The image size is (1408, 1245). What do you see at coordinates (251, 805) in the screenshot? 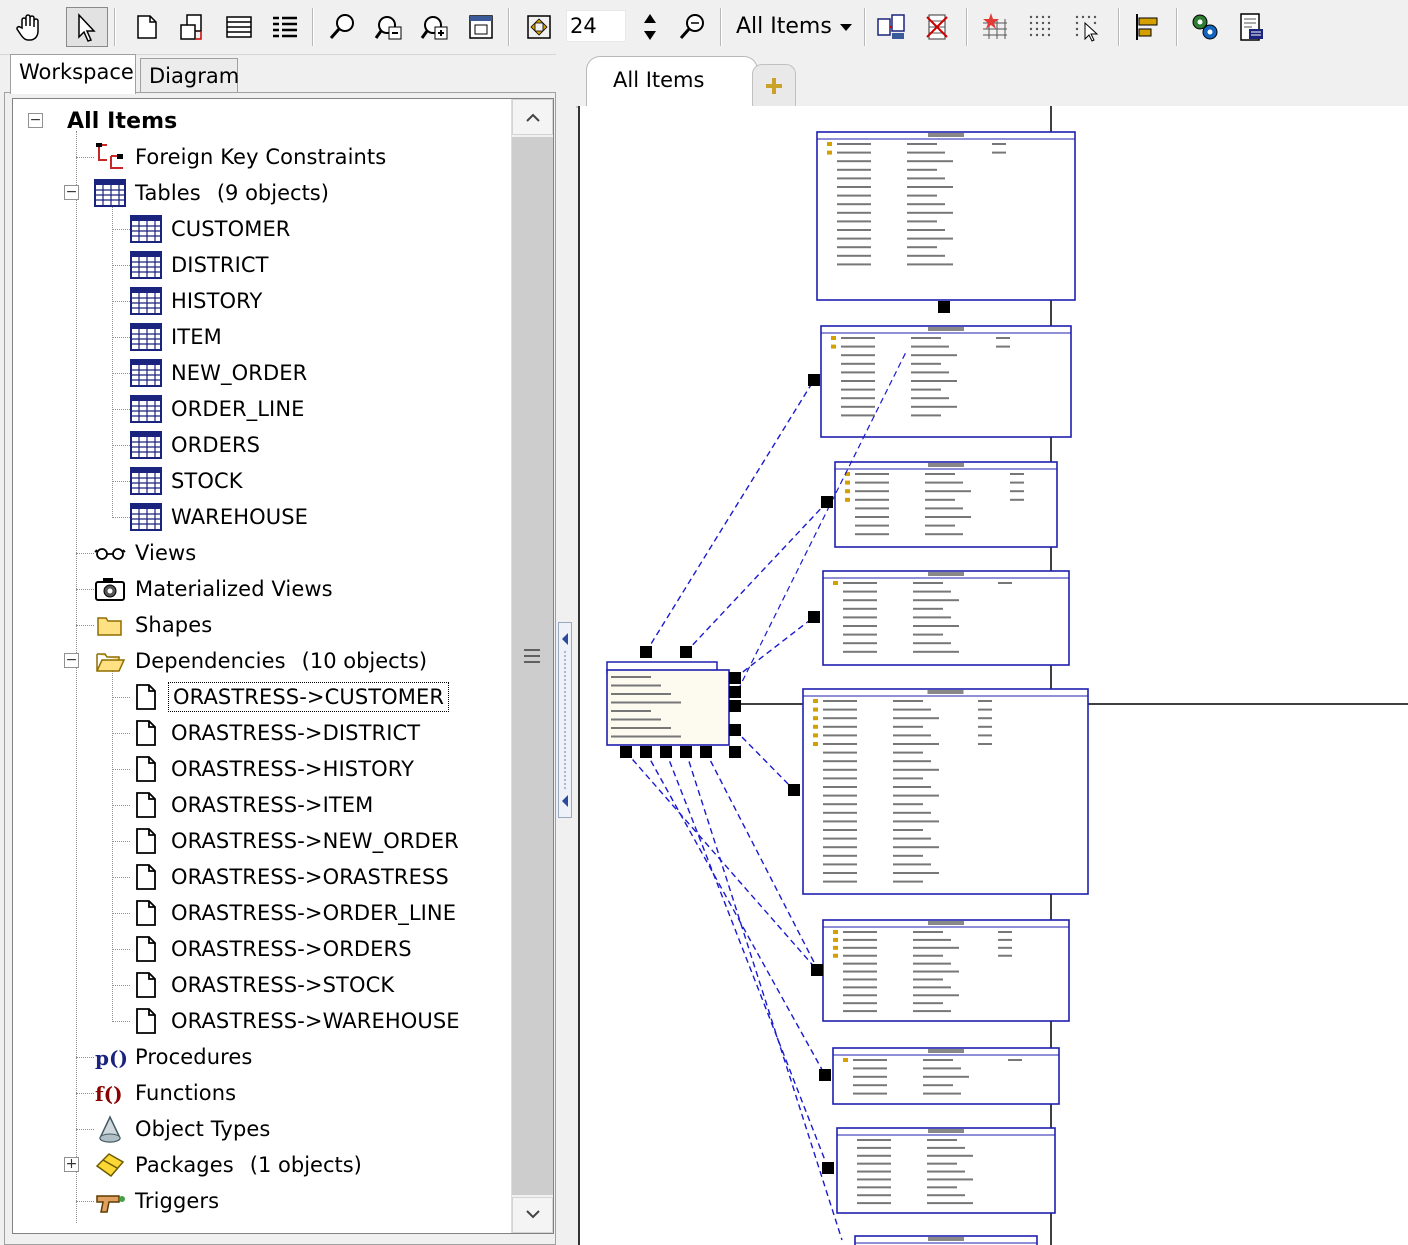
I see `tree-item-dependency: ORASTRESS->ITEM` at bounding box center [251, 805].